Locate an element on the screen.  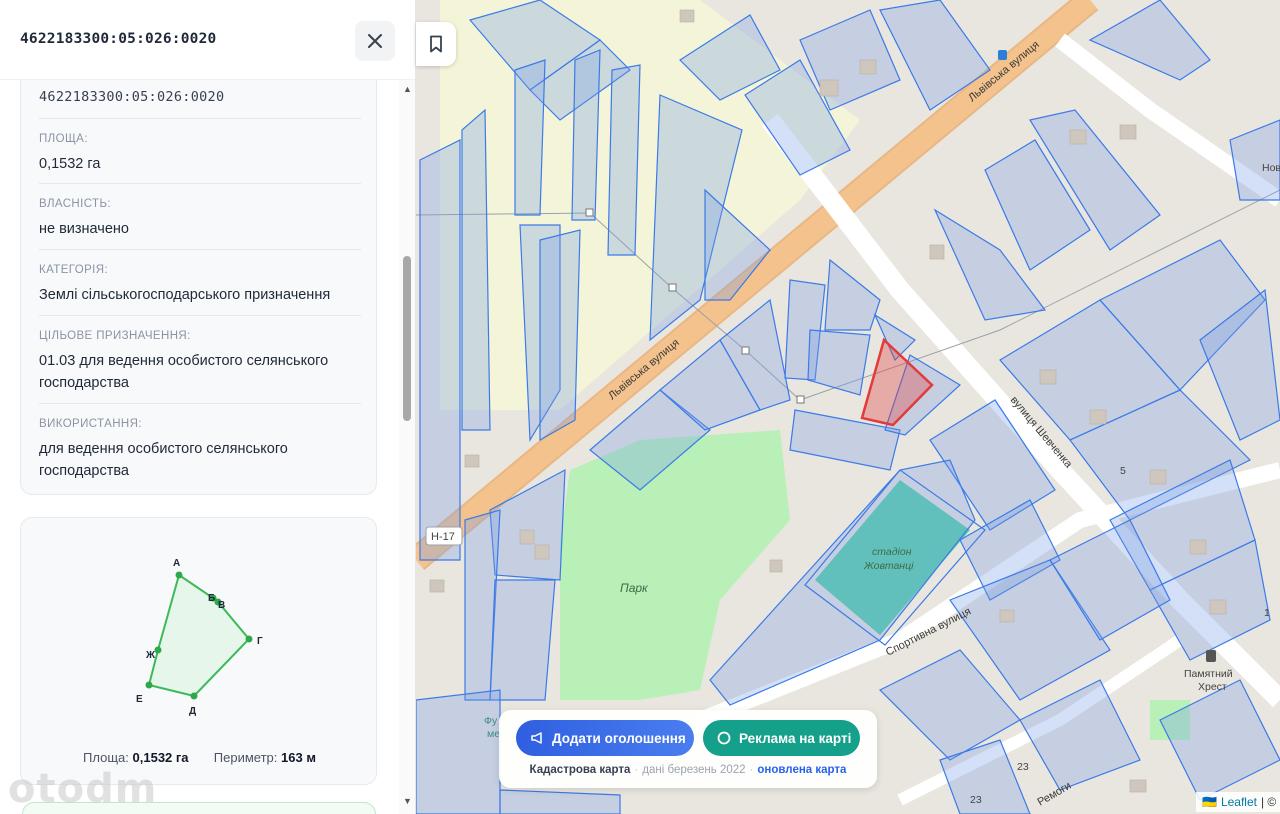
updated-map-link: оновлена карта is located at coordinates (801, 770).